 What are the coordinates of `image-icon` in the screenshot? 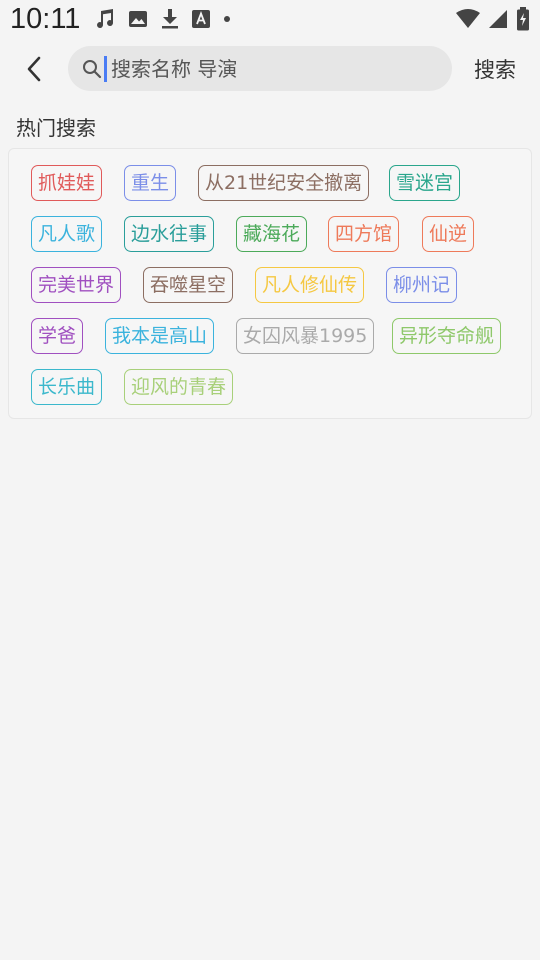 It's located at (138, 19).